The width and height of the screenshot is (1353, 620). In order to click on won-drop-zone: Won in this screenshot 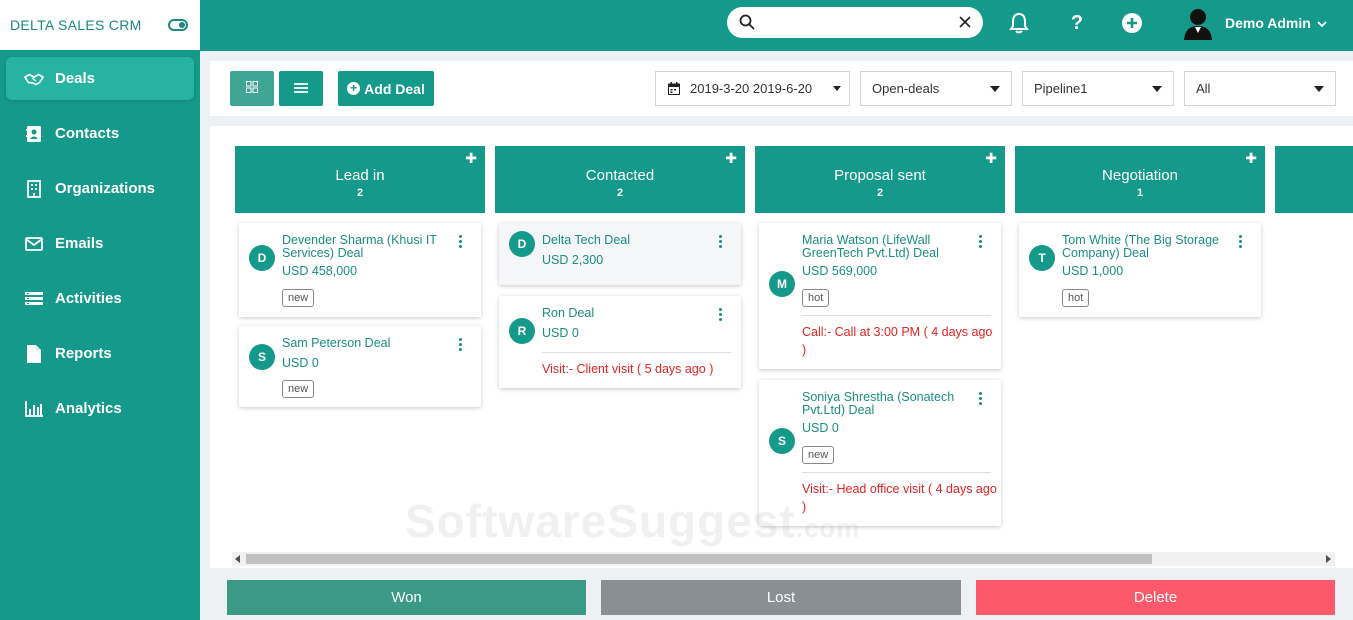, I will do `click(406, 597)`.